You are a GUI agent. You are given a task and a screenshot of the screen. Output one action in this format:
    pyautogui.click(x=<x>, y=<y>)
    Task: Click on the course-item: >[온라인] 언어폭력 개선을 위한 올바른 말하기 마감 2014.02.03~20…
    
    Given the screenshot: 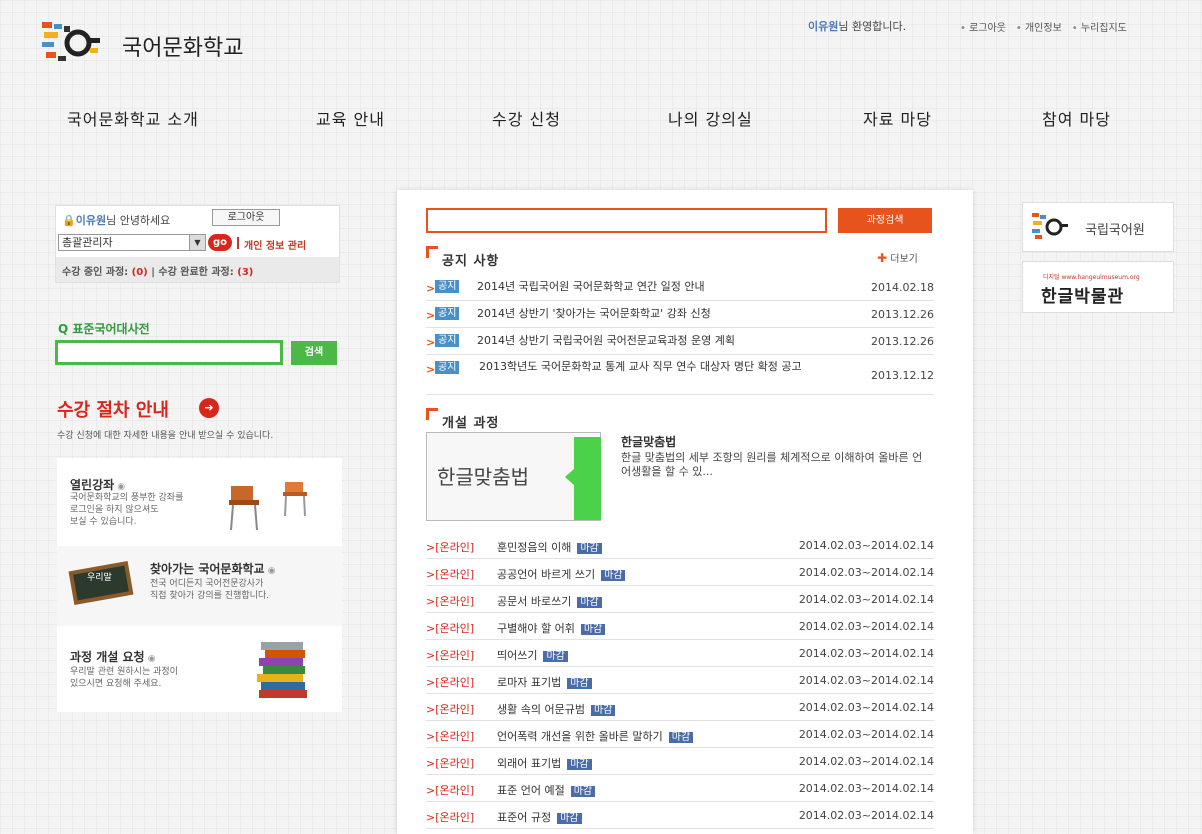 What is the action you would take?
    pyautogui.click(x=680, y=734)
    